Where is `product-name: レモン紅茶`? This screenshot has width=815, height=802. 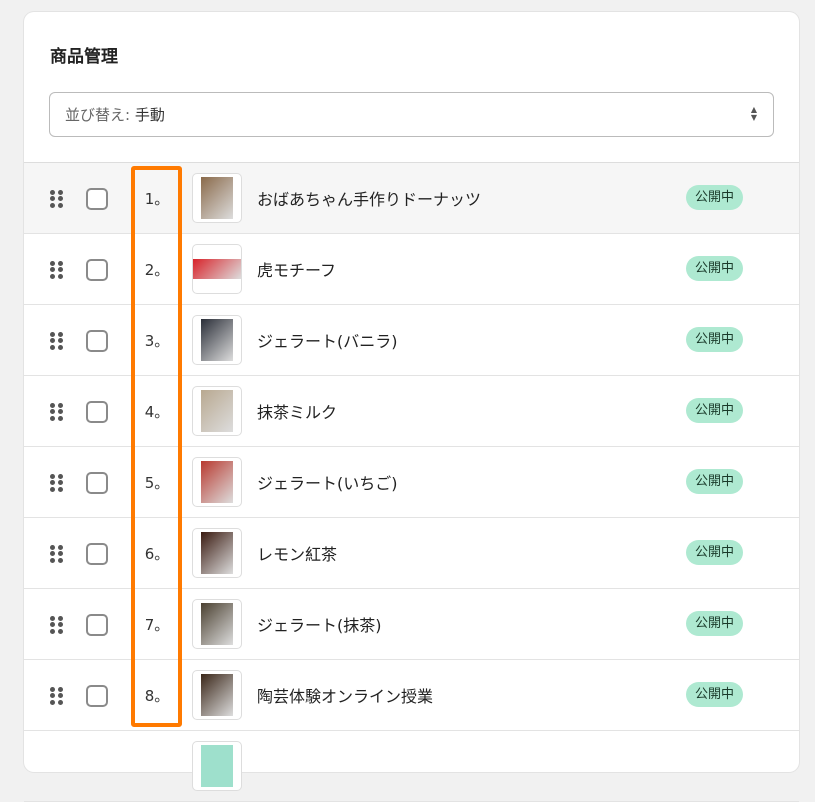
product-name: レモン紅茶 is located at coordinates (297, 553).